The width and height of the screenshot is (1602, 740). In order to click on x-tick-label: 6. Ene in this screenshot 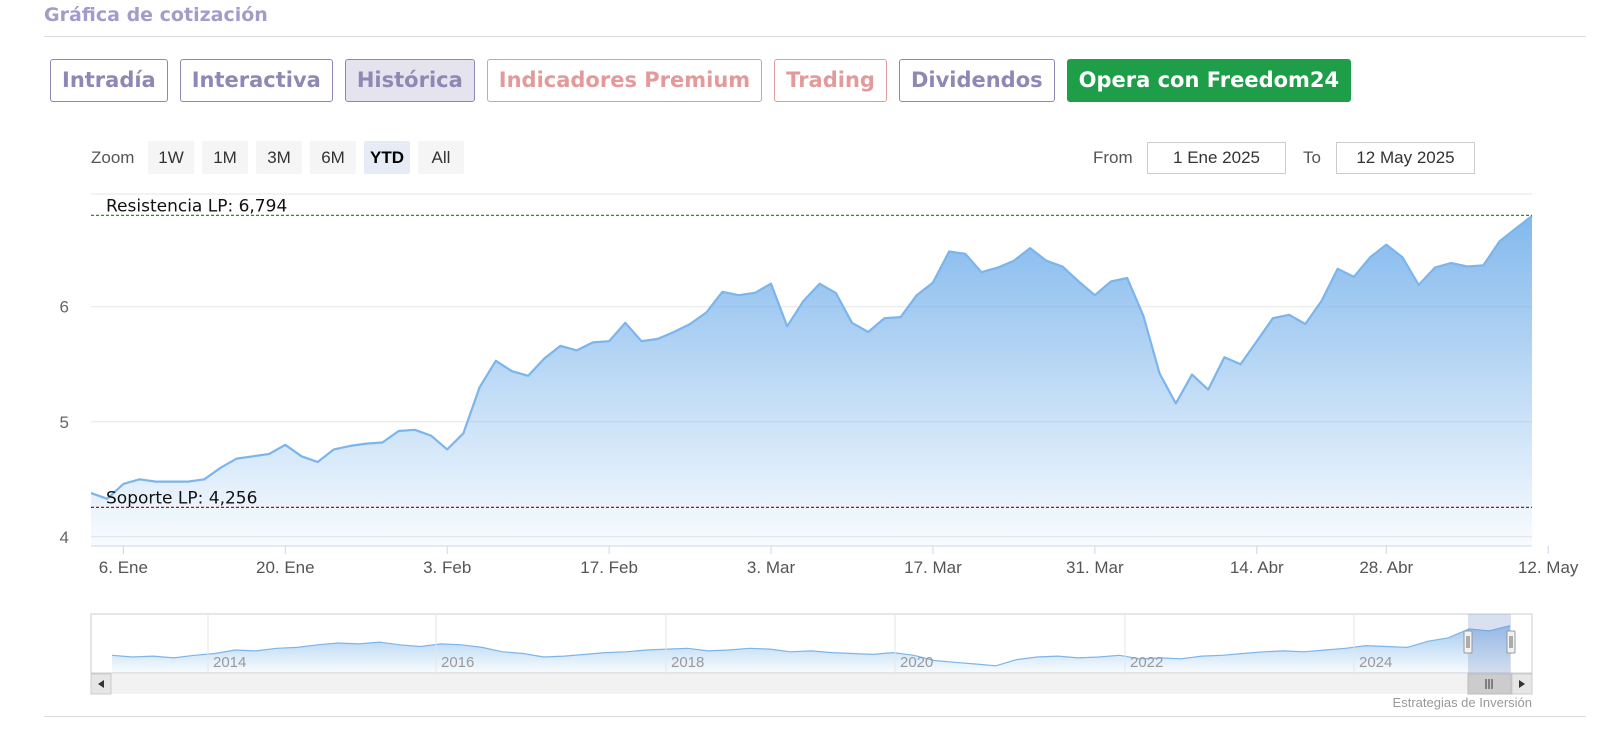, I will do `click(123, 567)`.